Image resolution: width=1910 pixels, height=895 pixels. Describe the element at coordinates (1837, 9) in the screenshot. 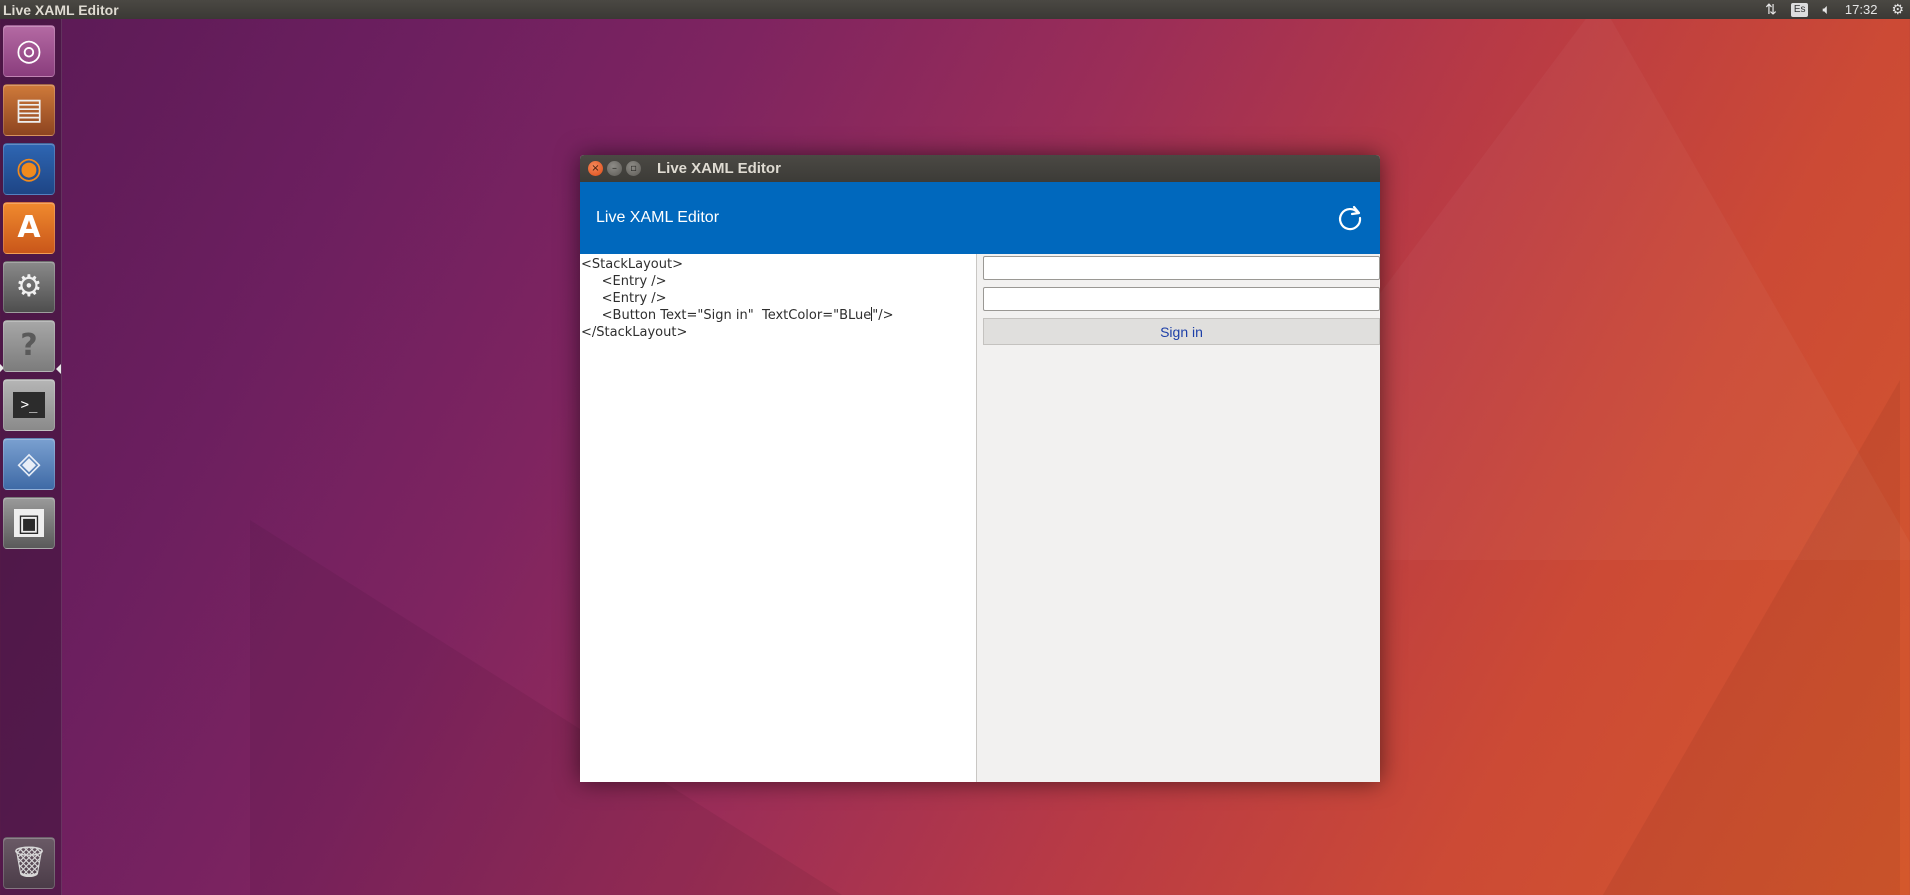

I see `system-tray: ⇅ Es 🔈︎ 17:32 ⚙` at that location.